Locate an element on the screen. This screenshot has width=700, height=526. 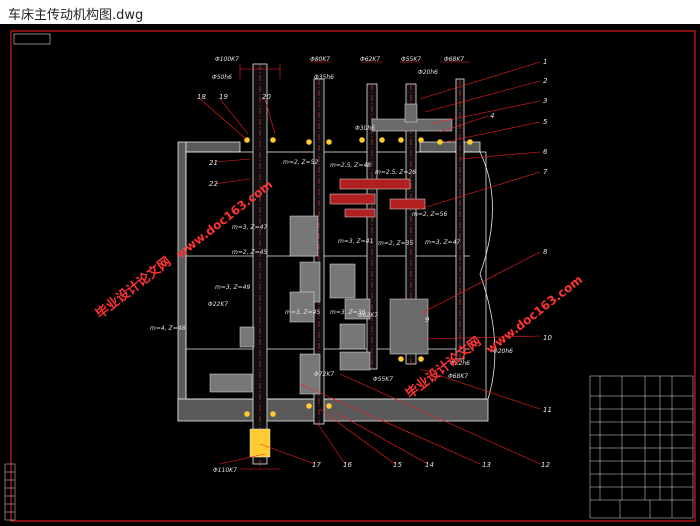
dim-label: Φ35h6 is located at coordinates (324, 77).